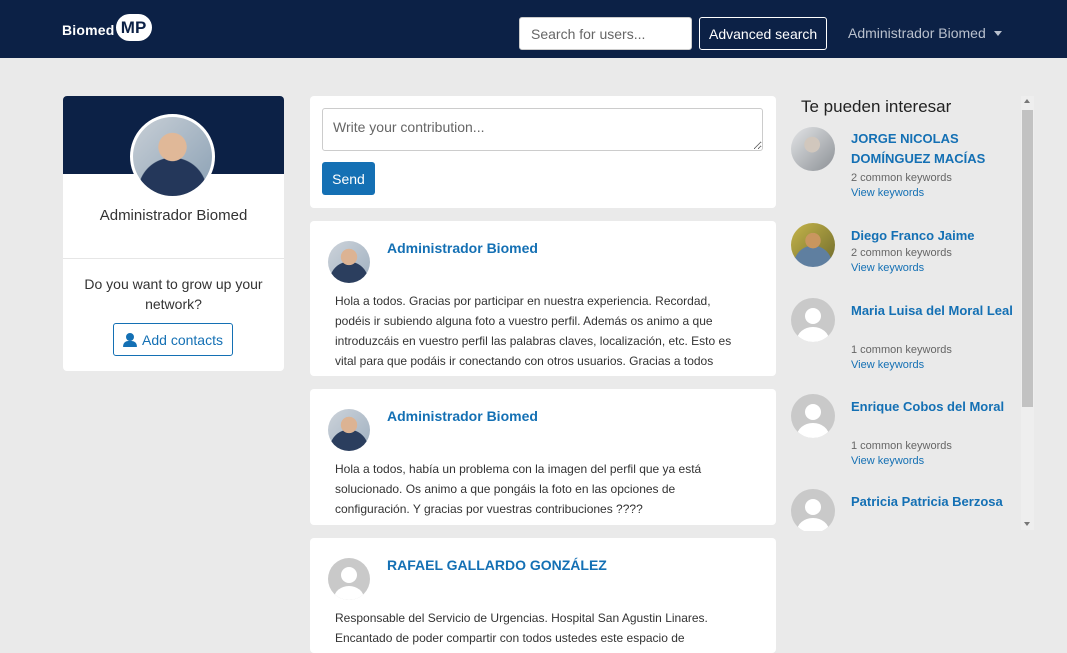 The height and width of the screenshot is (653, 1067). I want to click on caret-down-icon, so click(997, 33).